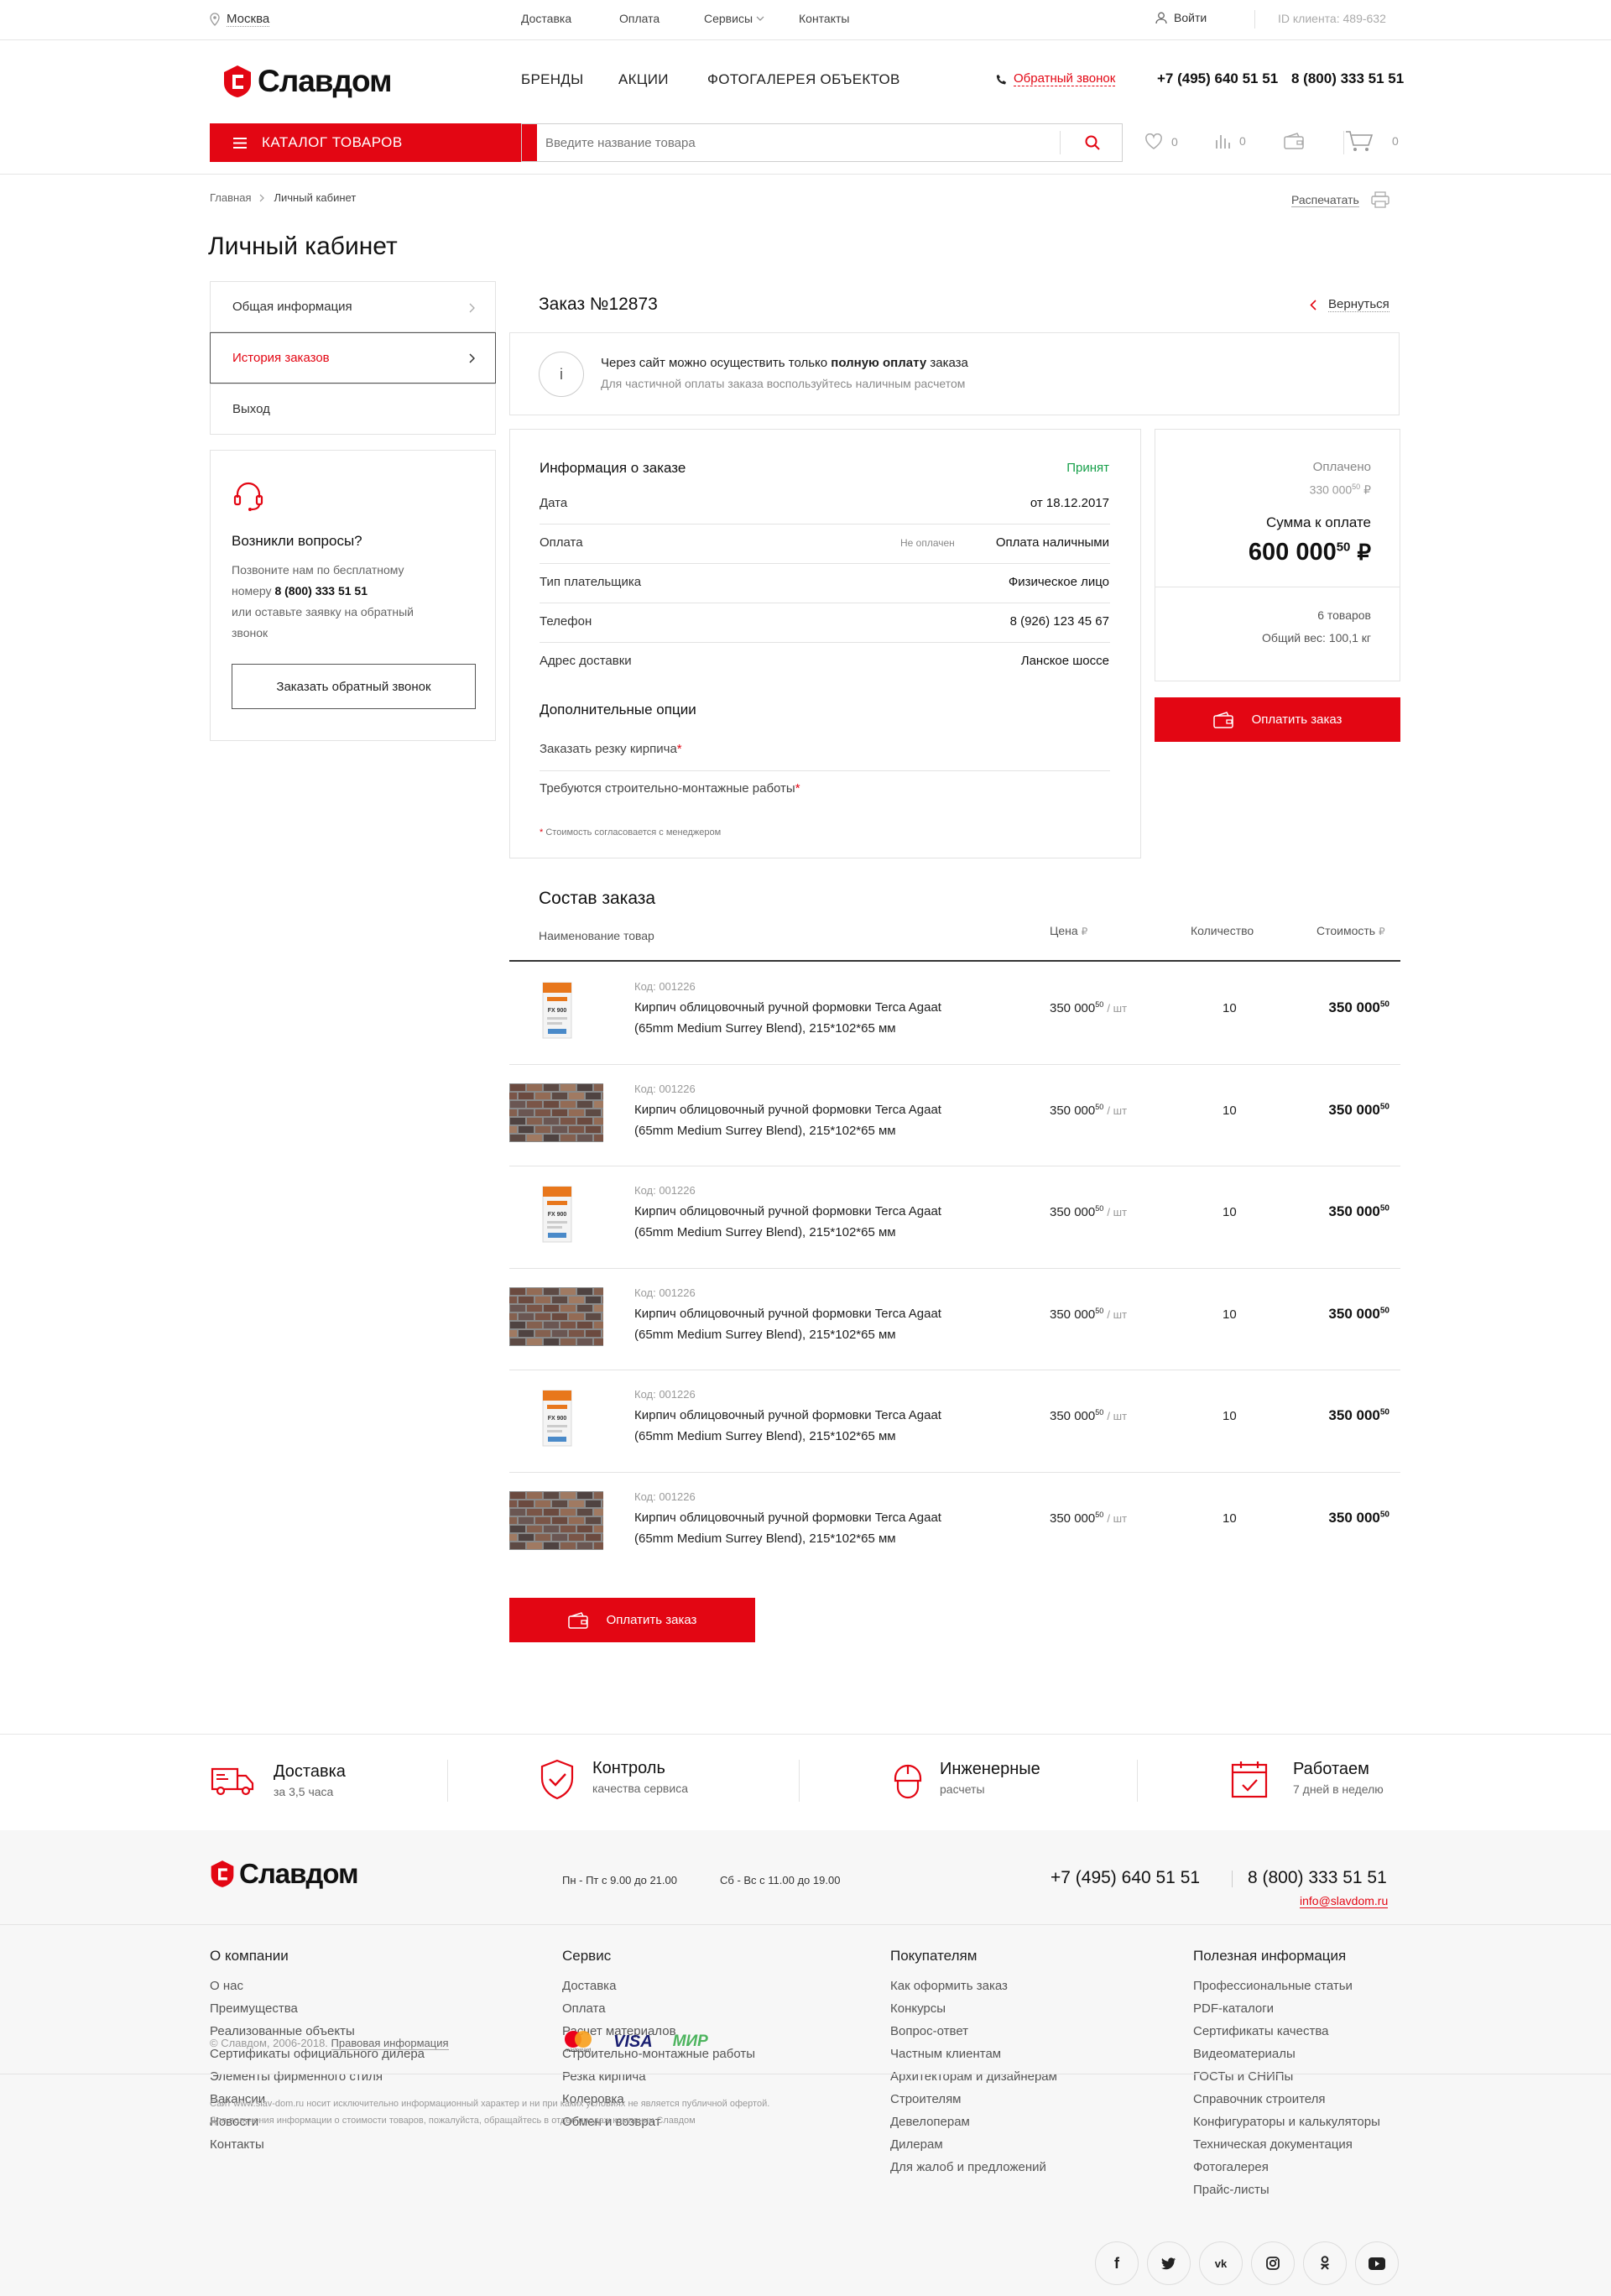  What do you see at coordinates (1286, 2144) in the screenshot?
I see `footer-link: Техническая документация` at bounding box center [1286, 2144].